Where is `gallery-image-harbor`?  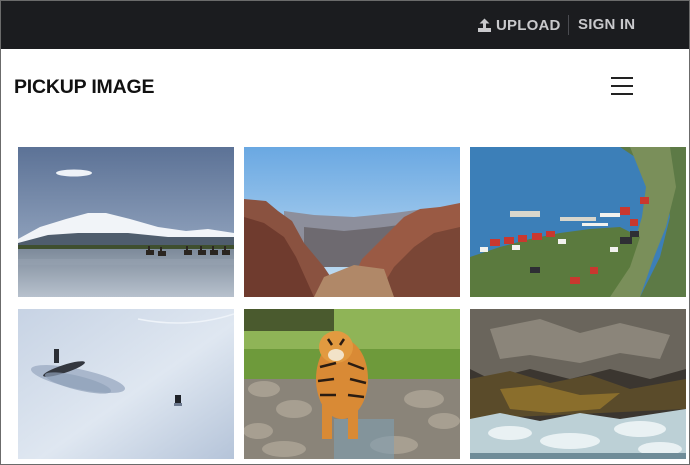 gallery-image-harbor is located at coordinates (578, 222).